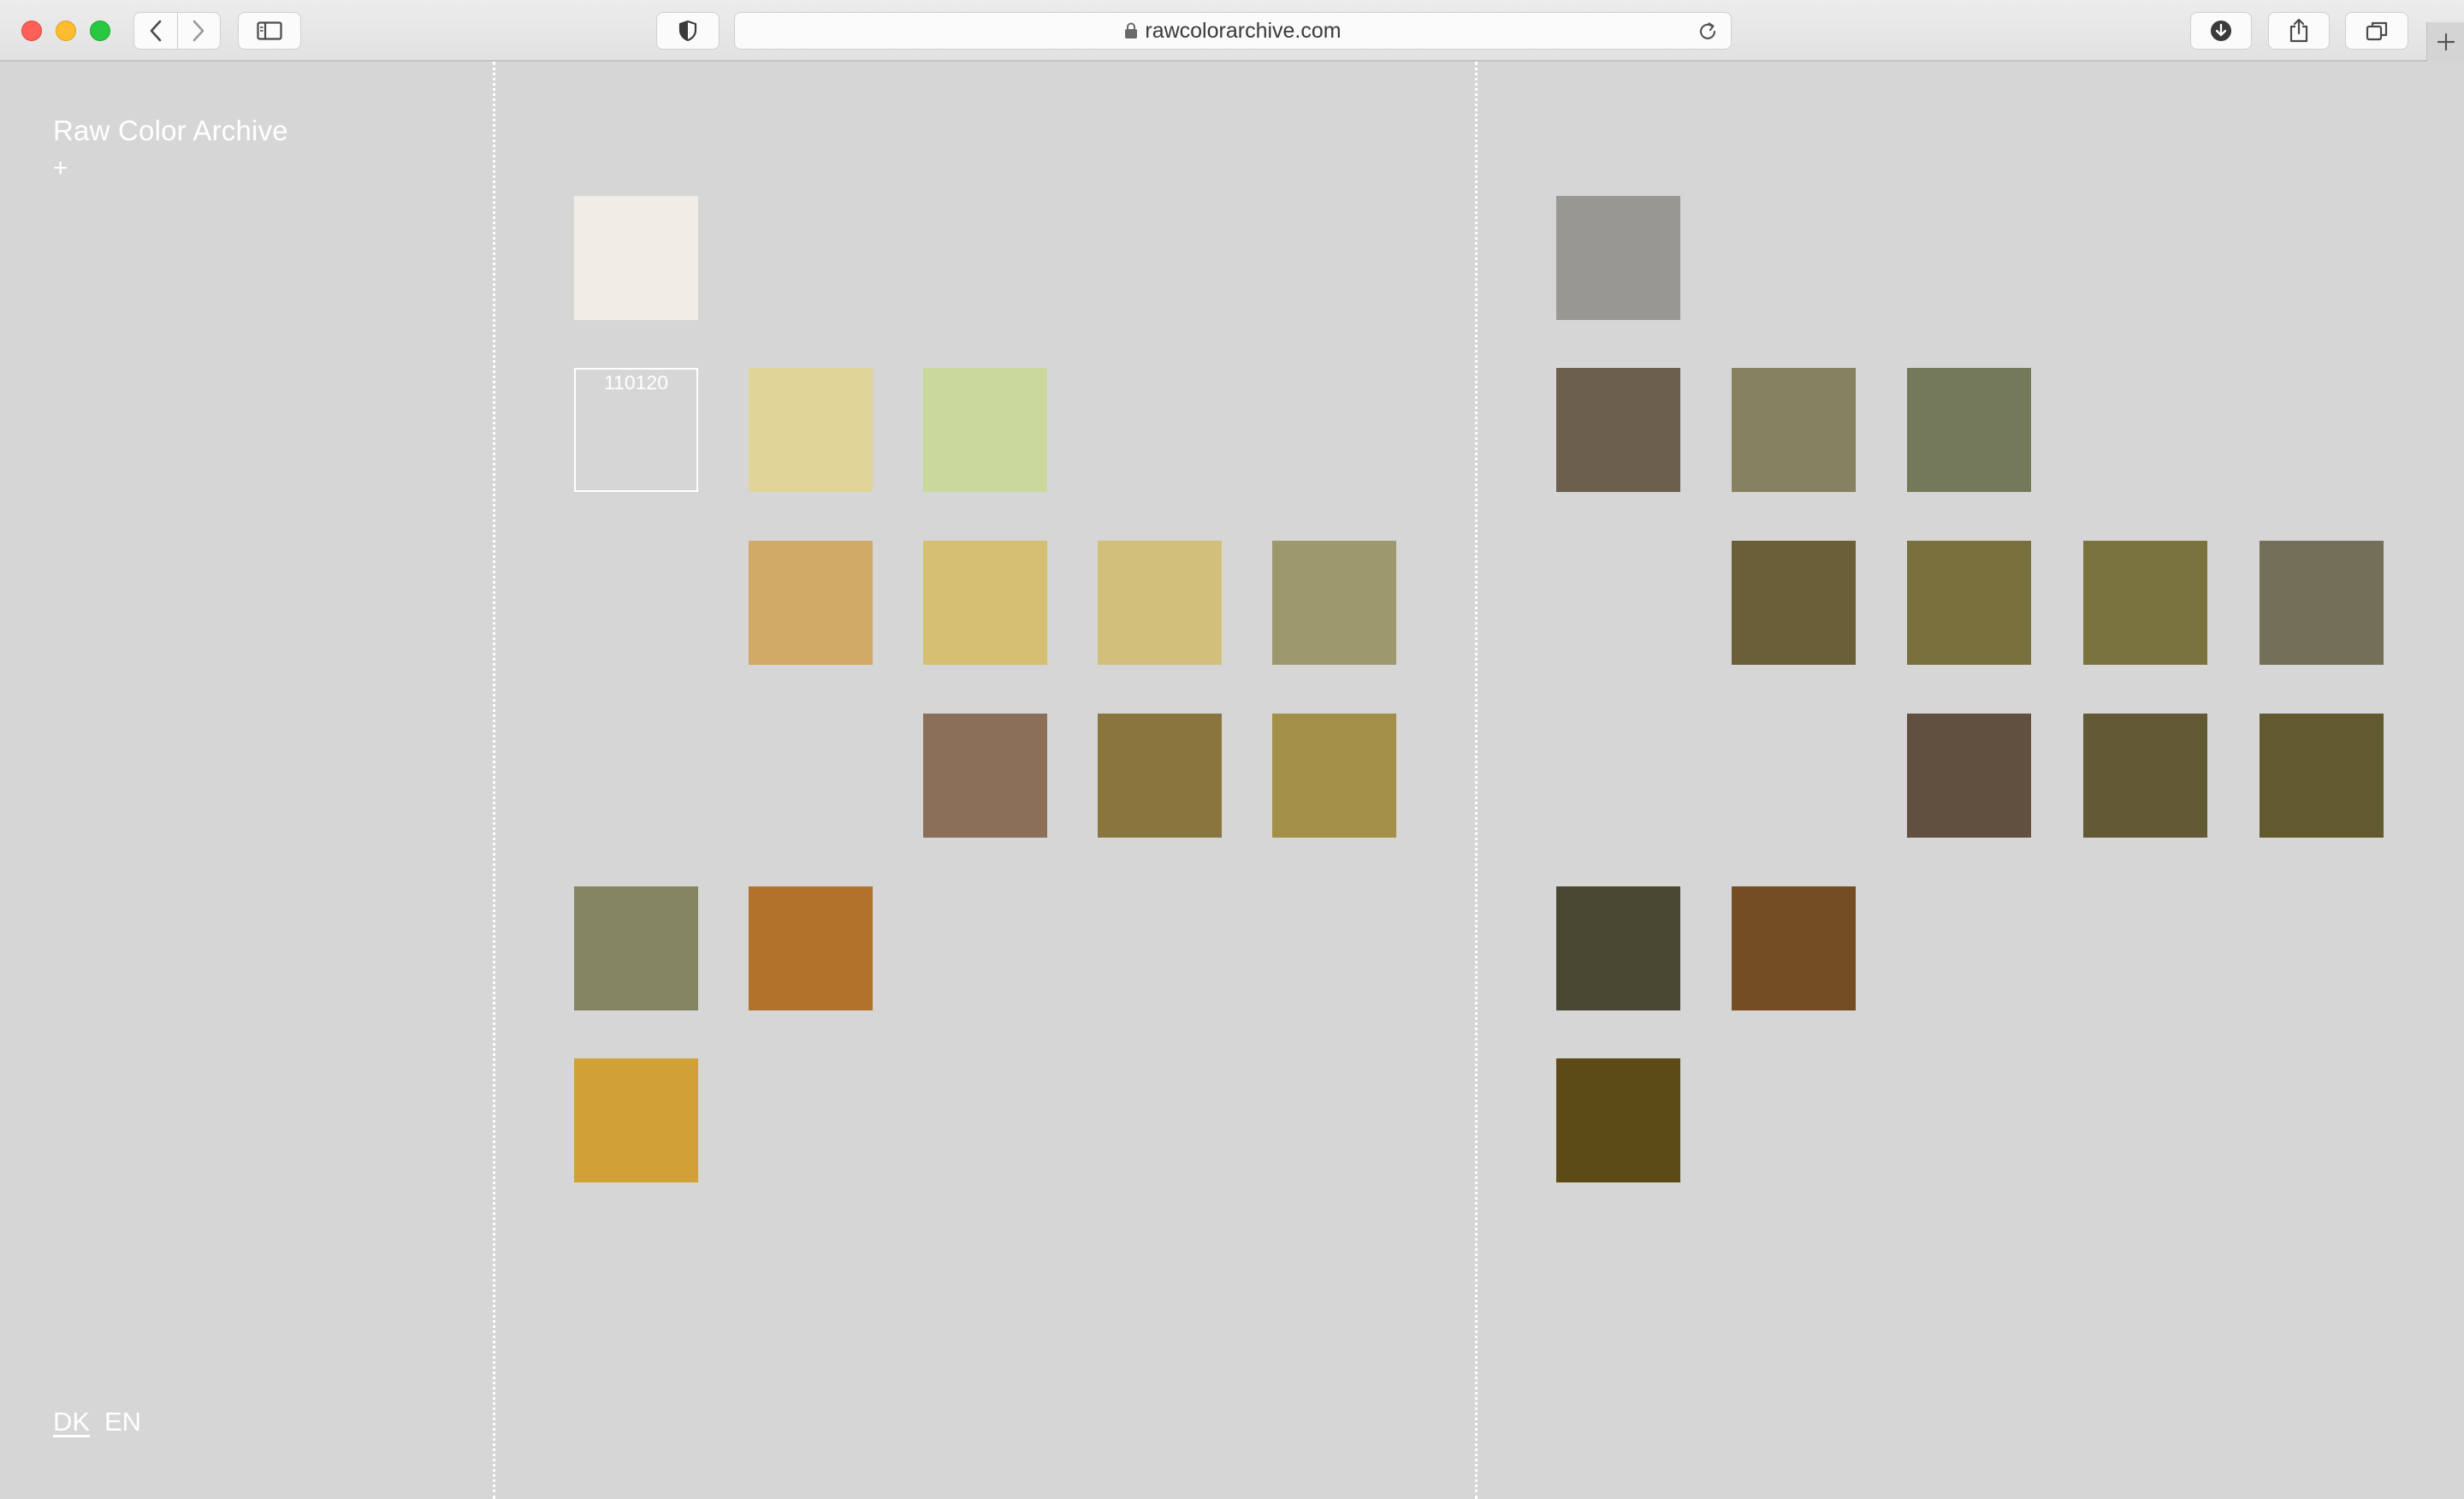 The image size is (2464, 1499). I want to click on navigation-buttons, so click(177, 31).